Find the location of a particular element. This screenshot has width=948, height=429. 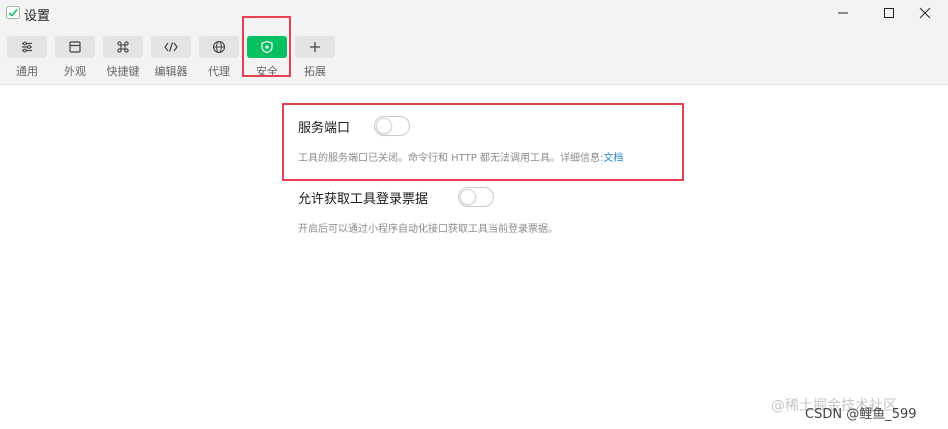

credit-text: CSDN @鲤鱼_599 is located at coordinates (861, 414).